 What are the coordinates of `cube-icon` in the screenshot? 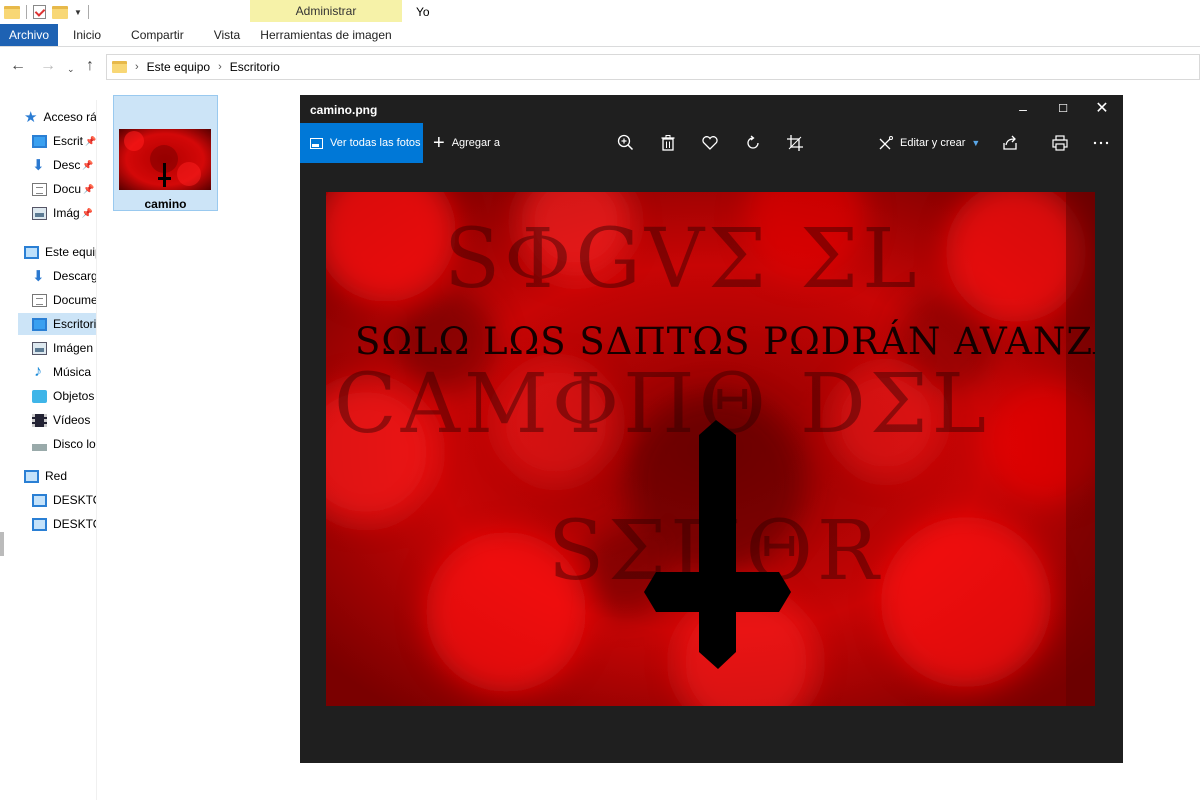 It's located at (39, 396).